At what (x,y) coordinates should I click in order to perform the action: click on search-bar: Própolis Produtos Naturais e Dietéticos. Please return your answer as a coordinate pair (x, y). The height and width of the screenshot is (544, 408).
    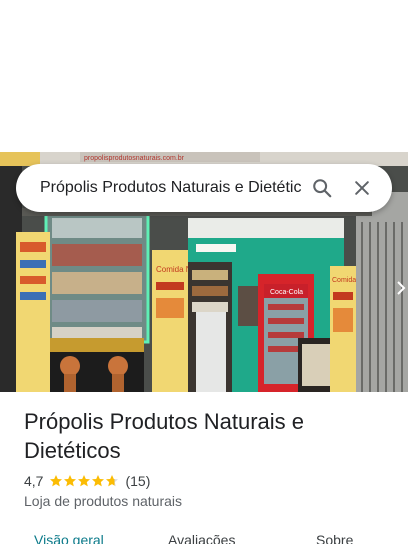
    Looking at the image, I should click on (204, 188).